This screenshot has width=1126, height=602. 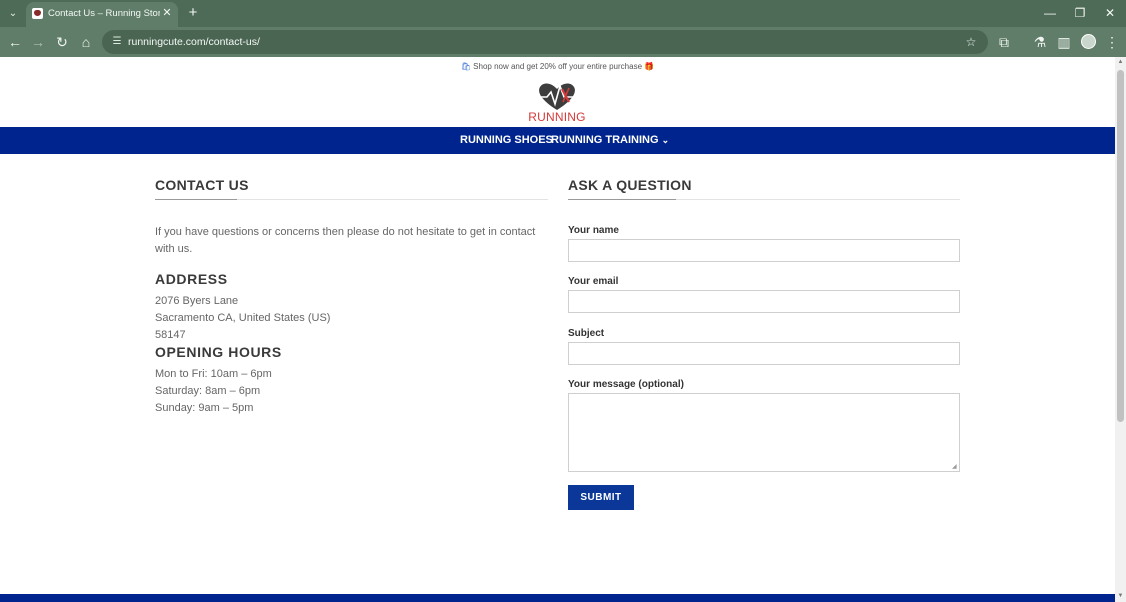 I want to click on side-panel-icon: ▥, so click(x=1064, y=42).